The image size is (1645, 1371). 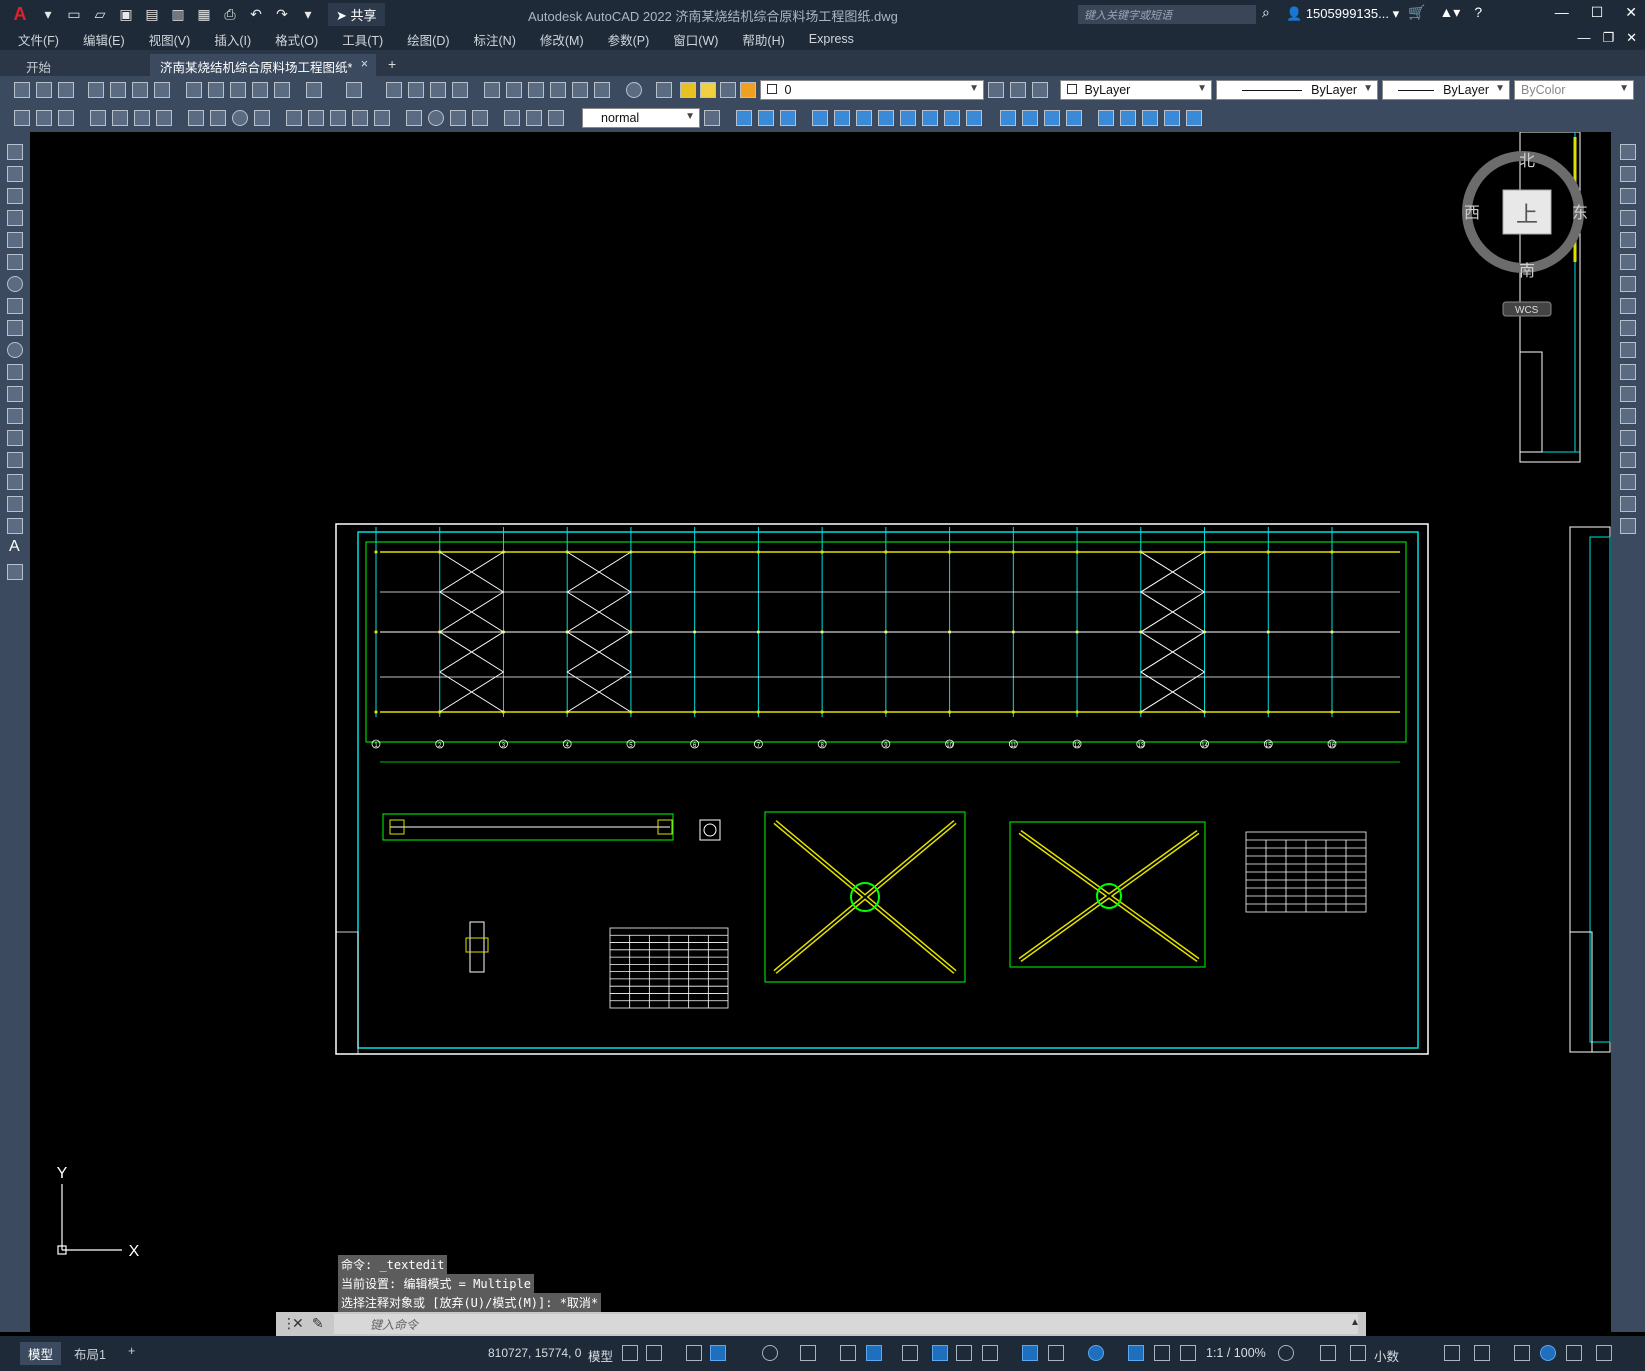 I want to click on zoom-window-icon, so click(x=438, y=90).